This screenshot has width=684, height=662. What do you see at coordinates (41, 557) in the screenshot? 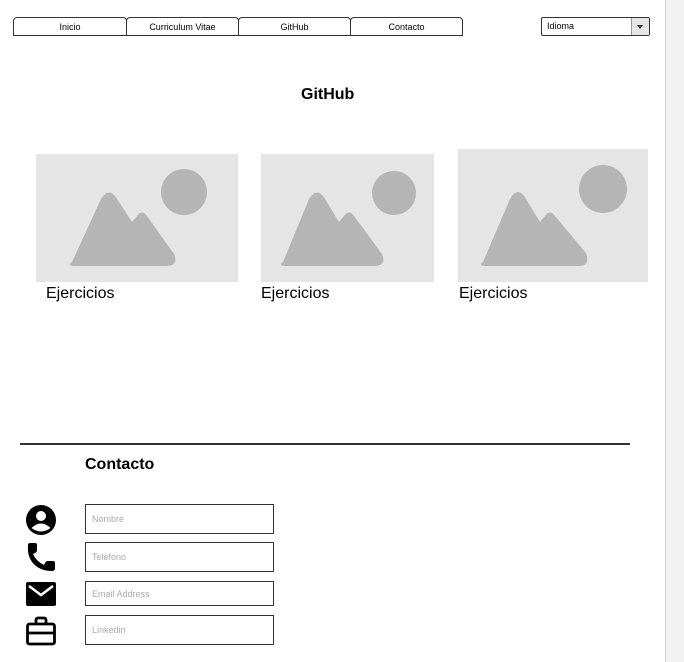
I see `phone-icon` at bounding box center [41, 557].